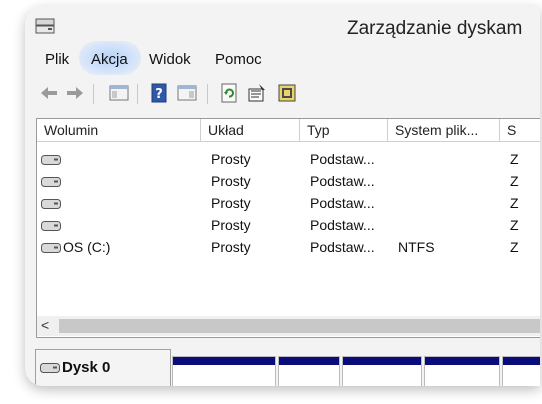 Image resolution: width=542 pixels, height=404 pixels. I want to click on properties-icon, so click(257, 93).